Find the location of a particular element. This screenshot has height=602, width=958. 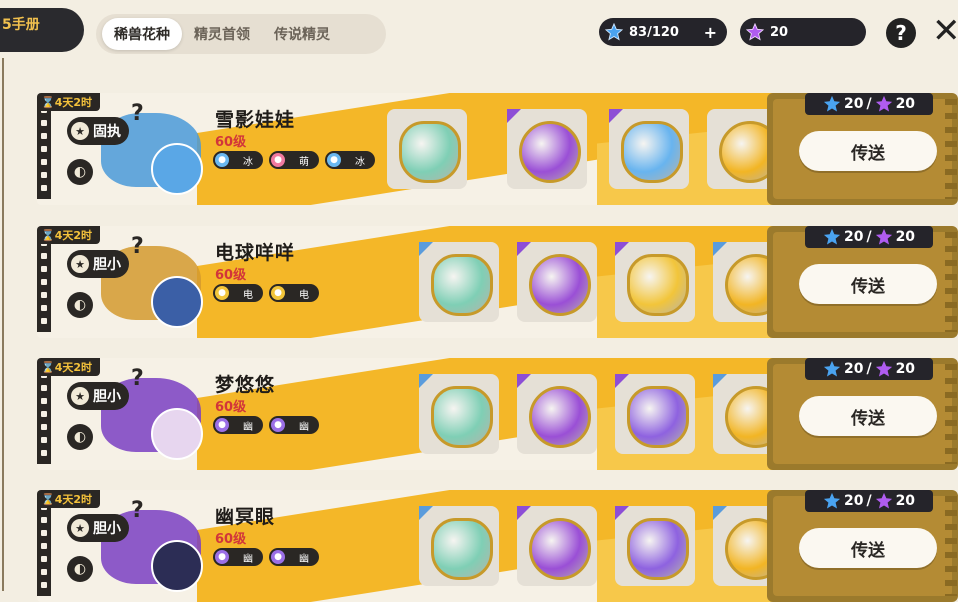

tab-boss: 精灵首领 is located at coordinates (222, 34).